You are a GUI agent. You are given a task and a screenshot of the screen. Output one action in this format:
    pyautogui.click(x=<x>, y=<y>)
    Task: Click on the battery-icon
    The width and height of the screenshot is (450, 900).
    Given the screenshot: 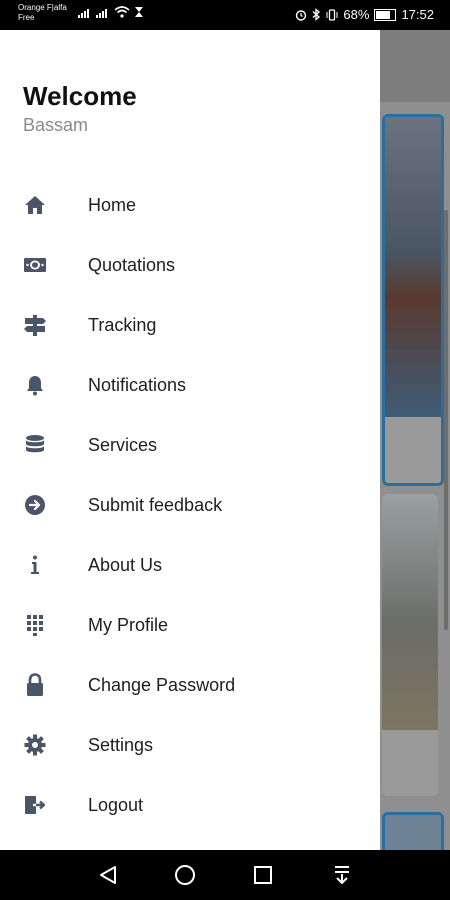 What is the action you would take?
    pyautogui.click(x=385, y=14)
    